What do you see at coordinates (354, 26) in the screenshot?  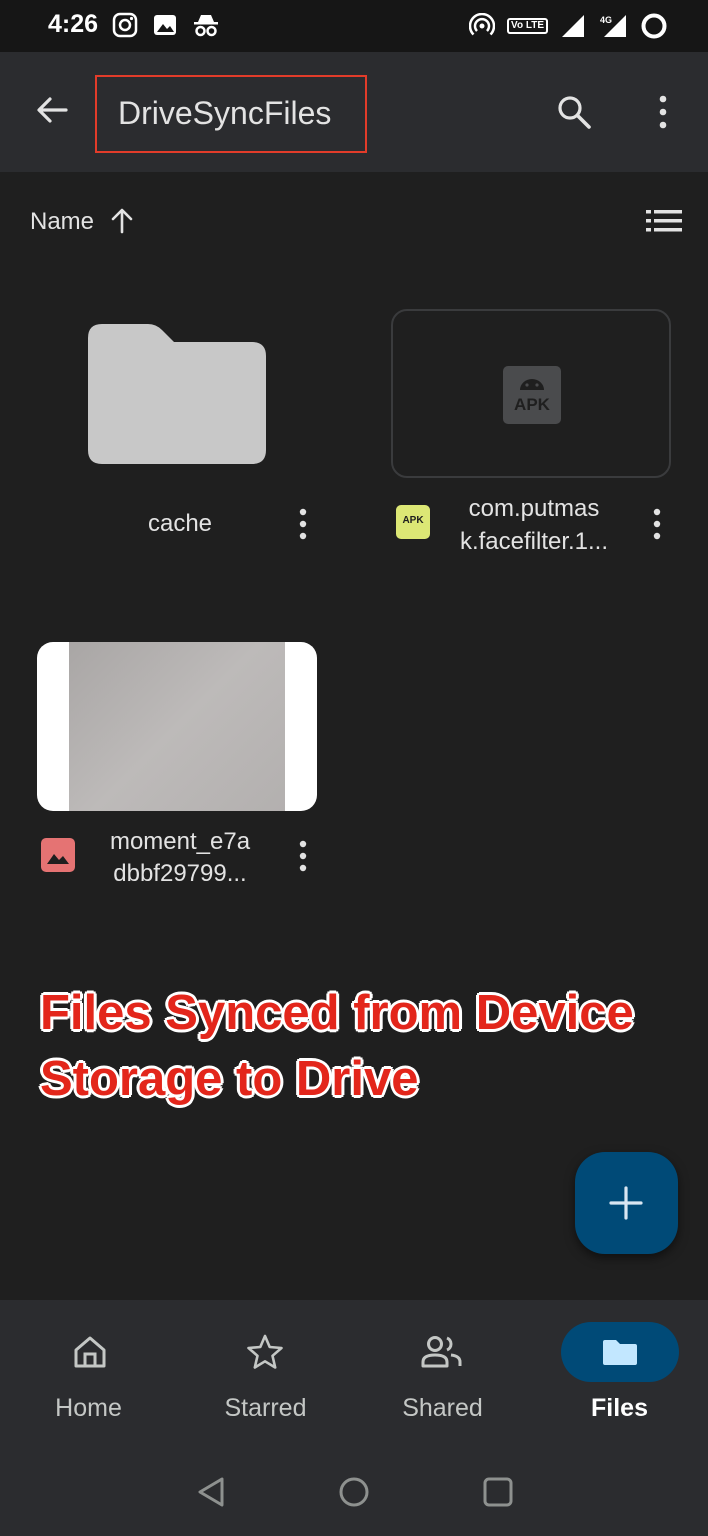 I see `status-bar: 4:26 Vo LTE 4G` at bounding box center [354, 26].